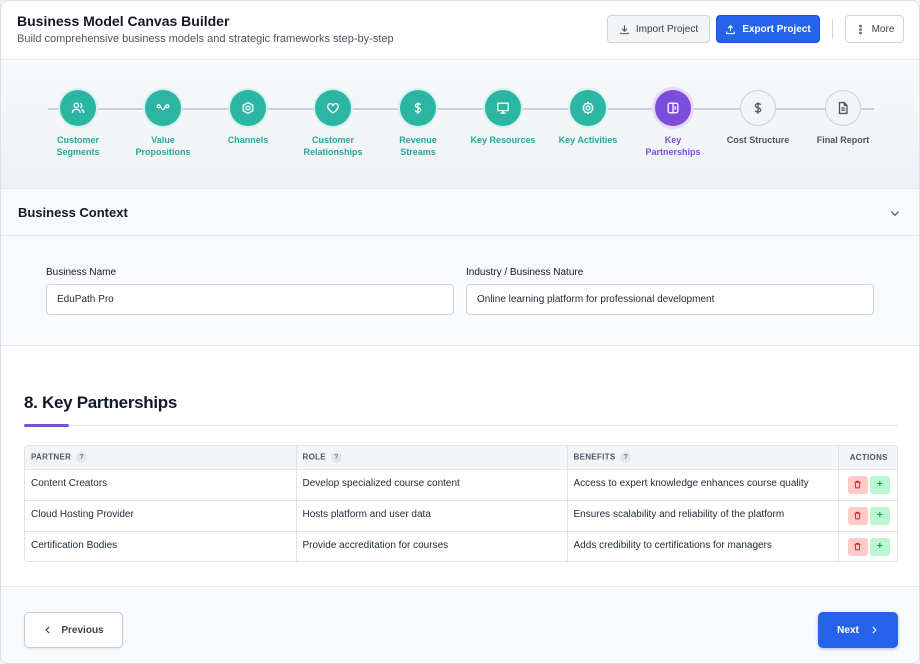 The image size is (920, 664). Describe the element at coordinates (776, 29) in the screenshot. I see `export-project-label: Export Project` at that location.